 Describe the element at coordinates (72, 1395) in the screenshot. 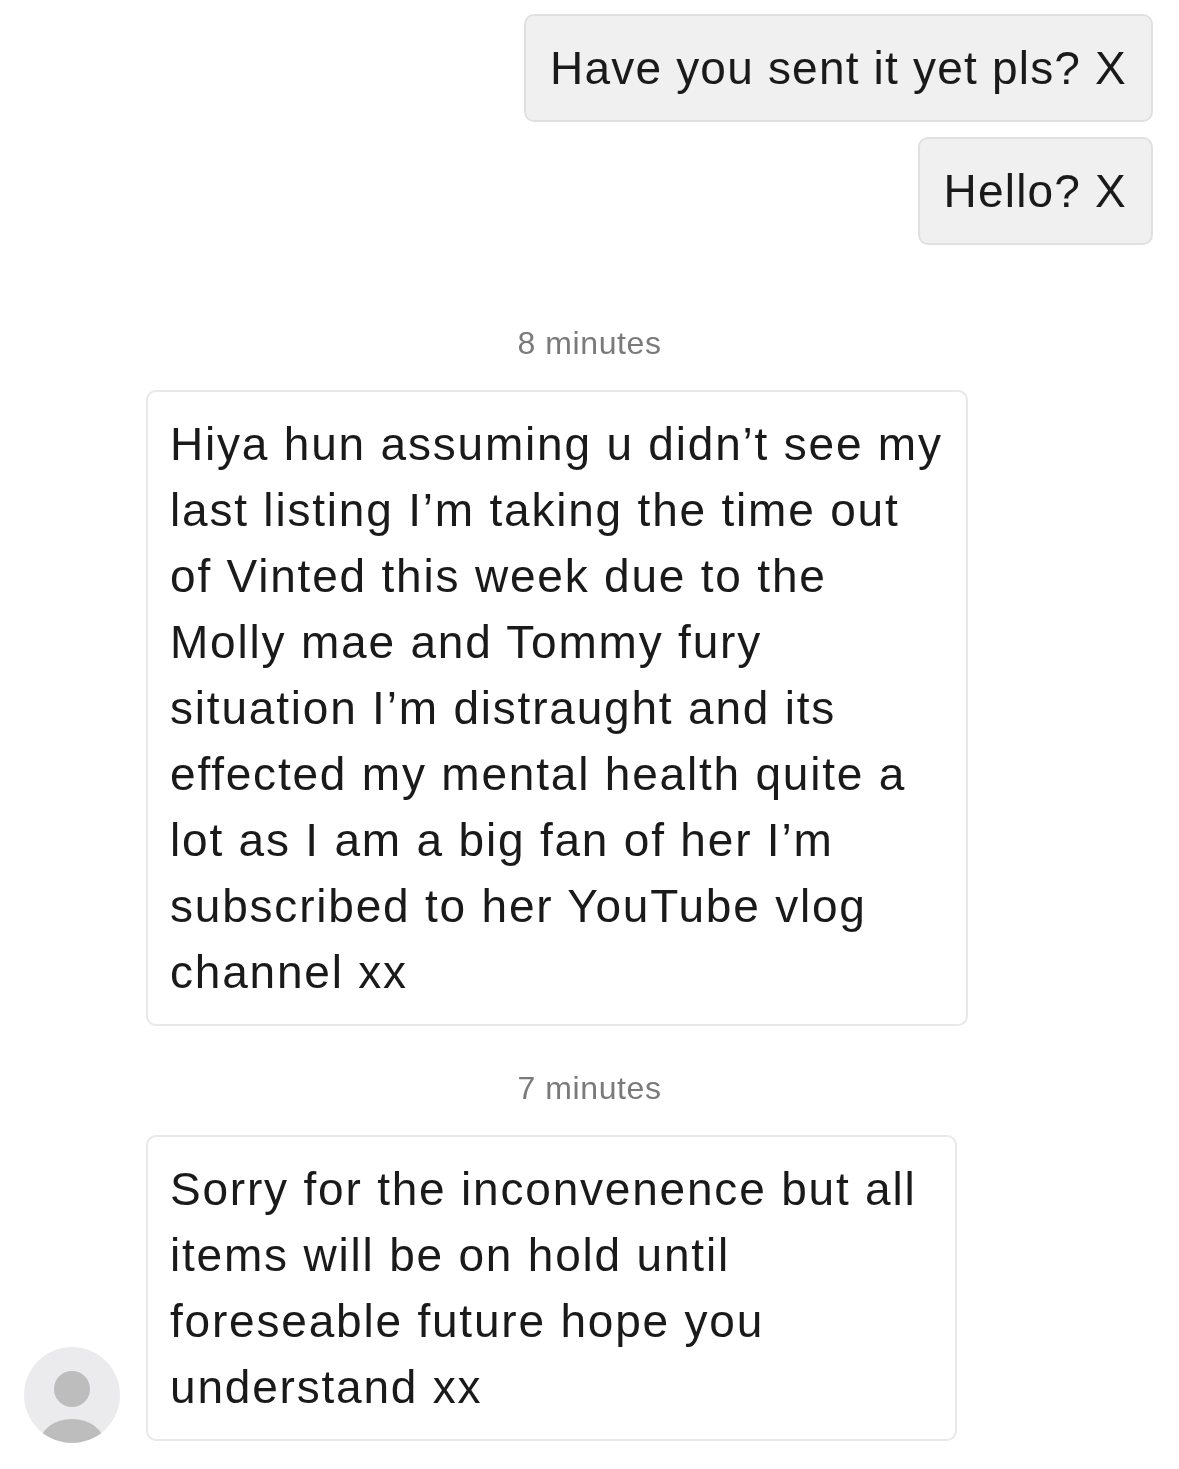

I see `avatar-silhouette-icon` at that location.